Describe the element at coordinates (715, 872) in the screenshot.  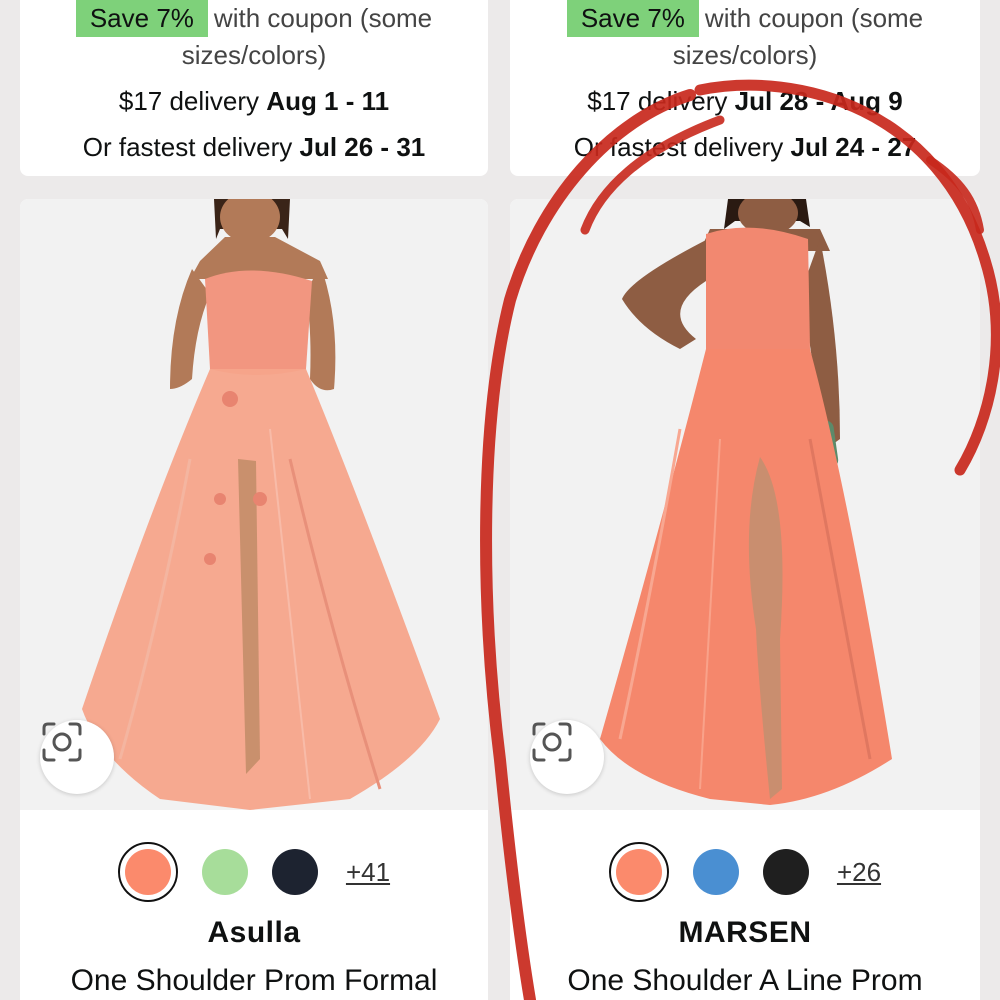
I see `swatch-blue` at that location.